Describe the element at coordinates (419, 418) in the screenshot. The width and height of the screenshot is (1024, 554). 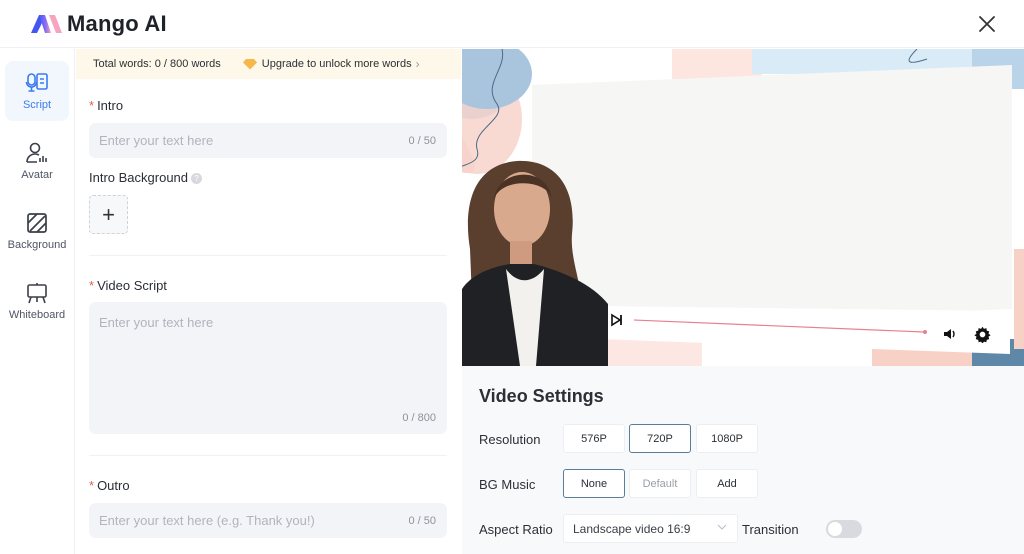
I see `video-script-counter: 0 / 800` at that location.